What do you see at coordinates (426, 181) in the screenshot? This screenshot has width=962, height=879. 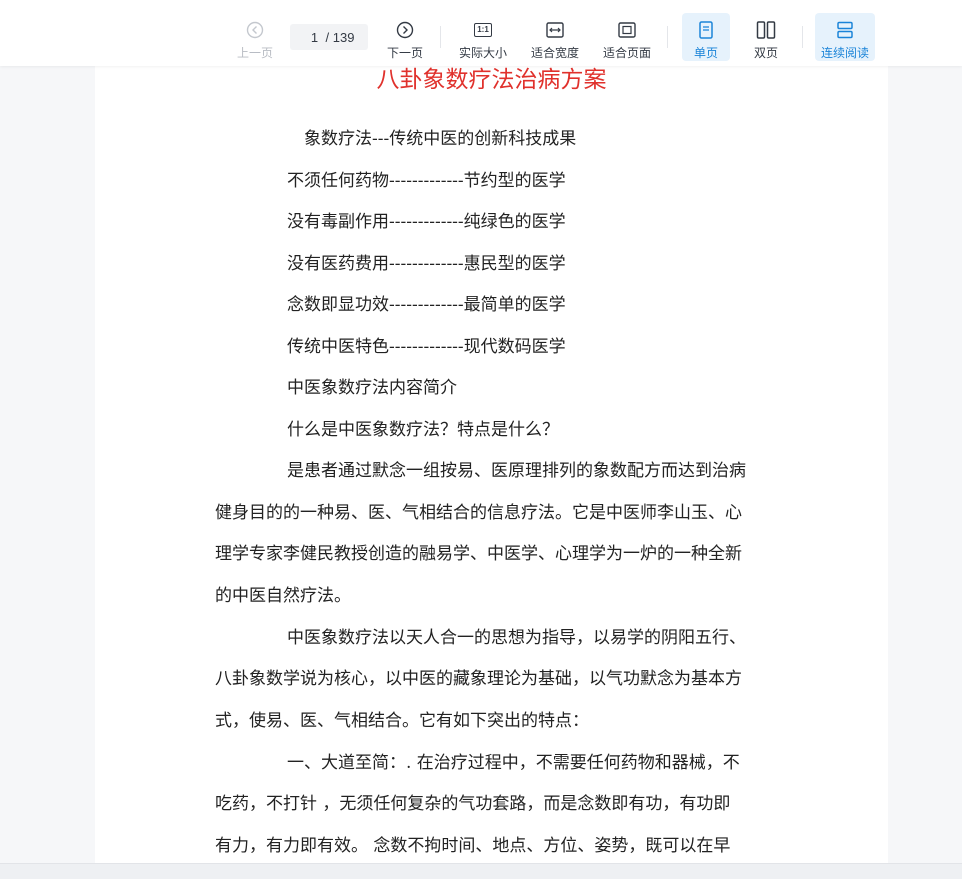 I see `doc-line: 不须任何药物-------------节约型的医学` at bounding box center [426, 181].